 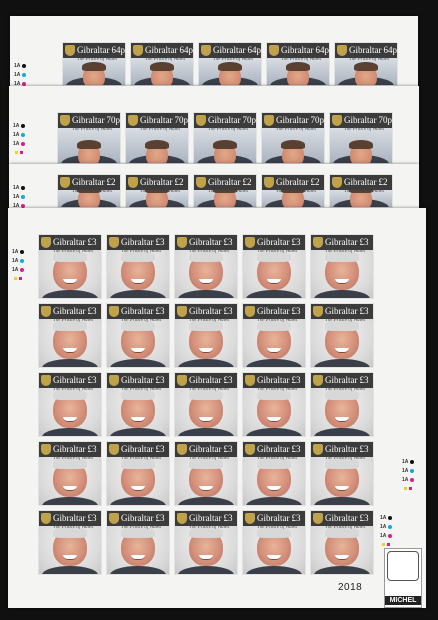 I want to click on sheet-year: 2018, so click(x=350, y=587).